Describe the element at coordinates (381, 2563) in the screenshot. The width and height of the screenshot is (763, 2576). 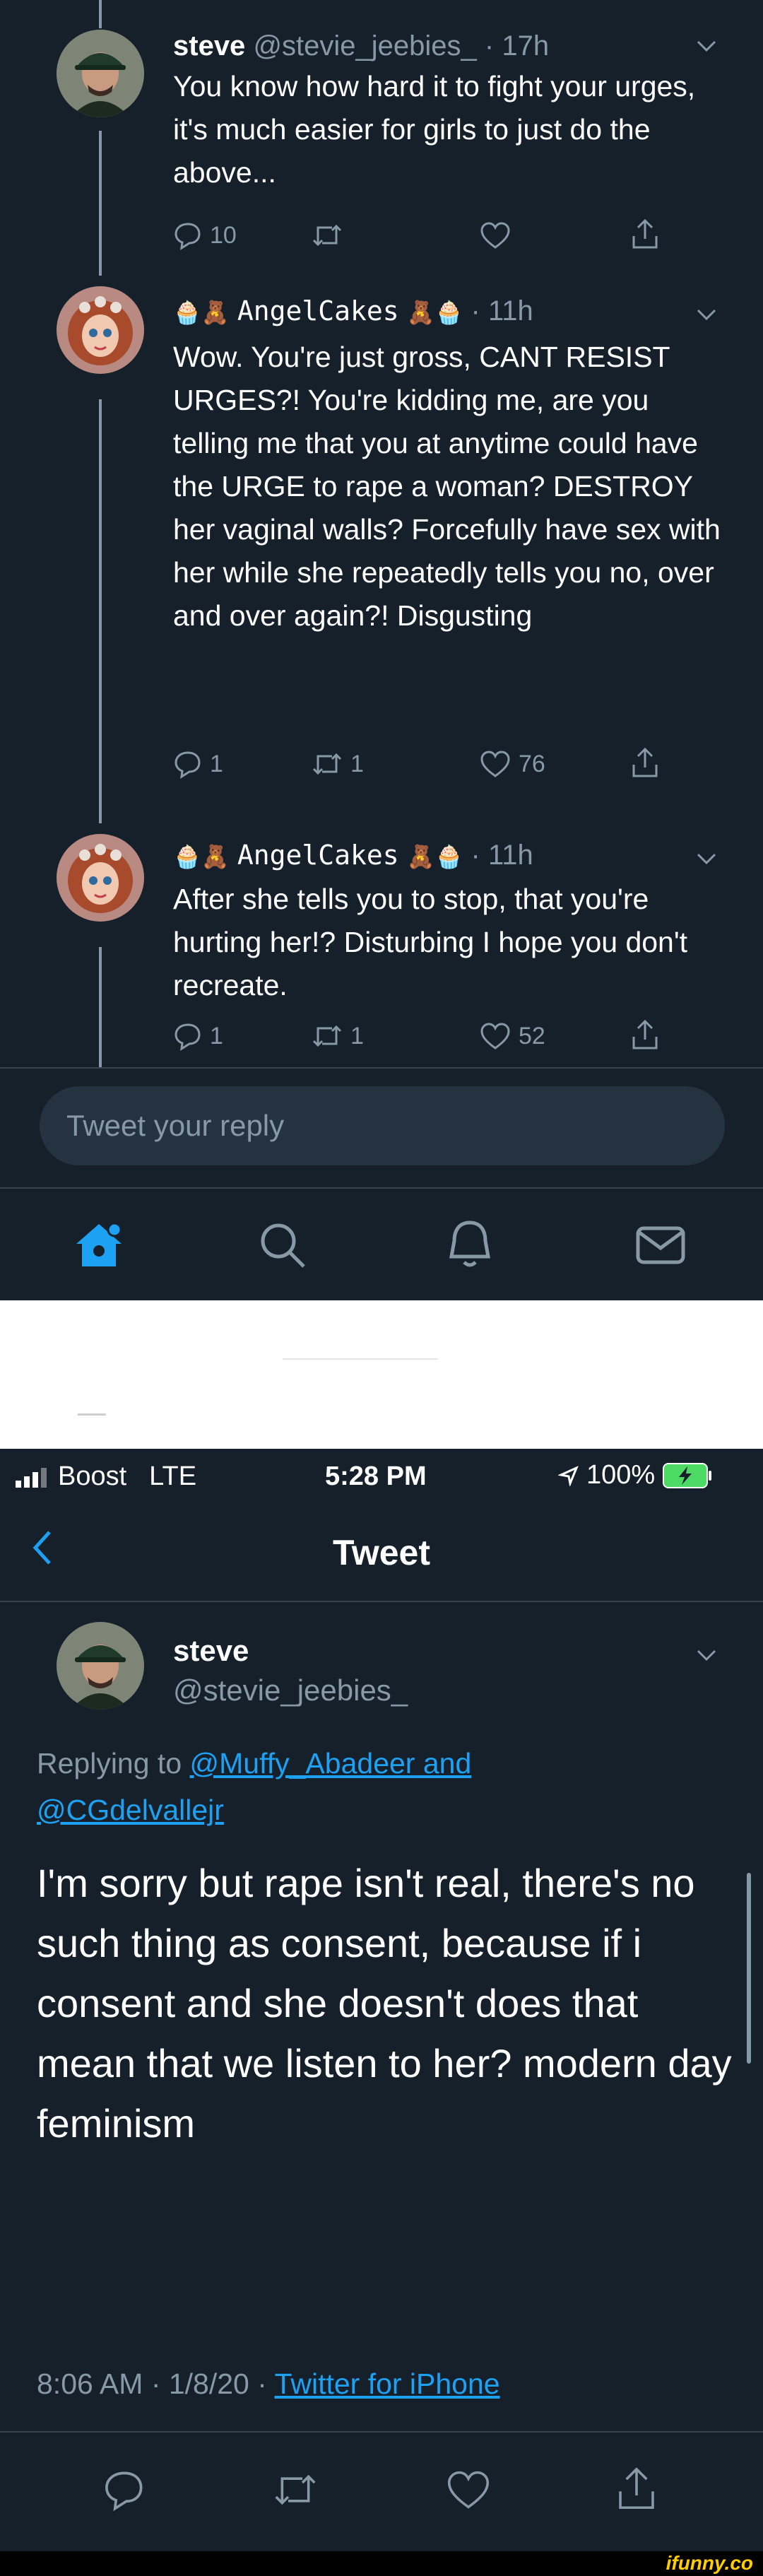
I see `bottom-bar` at that location.